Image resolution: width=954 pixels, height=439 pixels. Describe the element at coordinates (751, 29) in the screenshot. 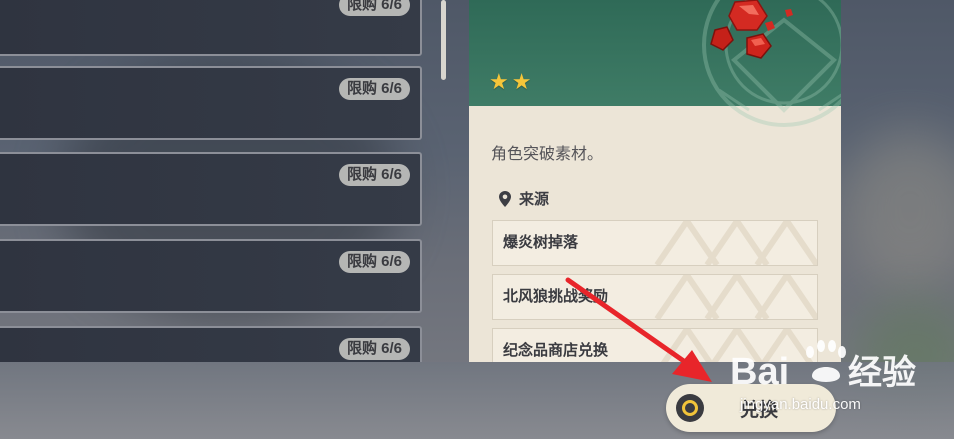

I see `gem-material-icon` at that location.